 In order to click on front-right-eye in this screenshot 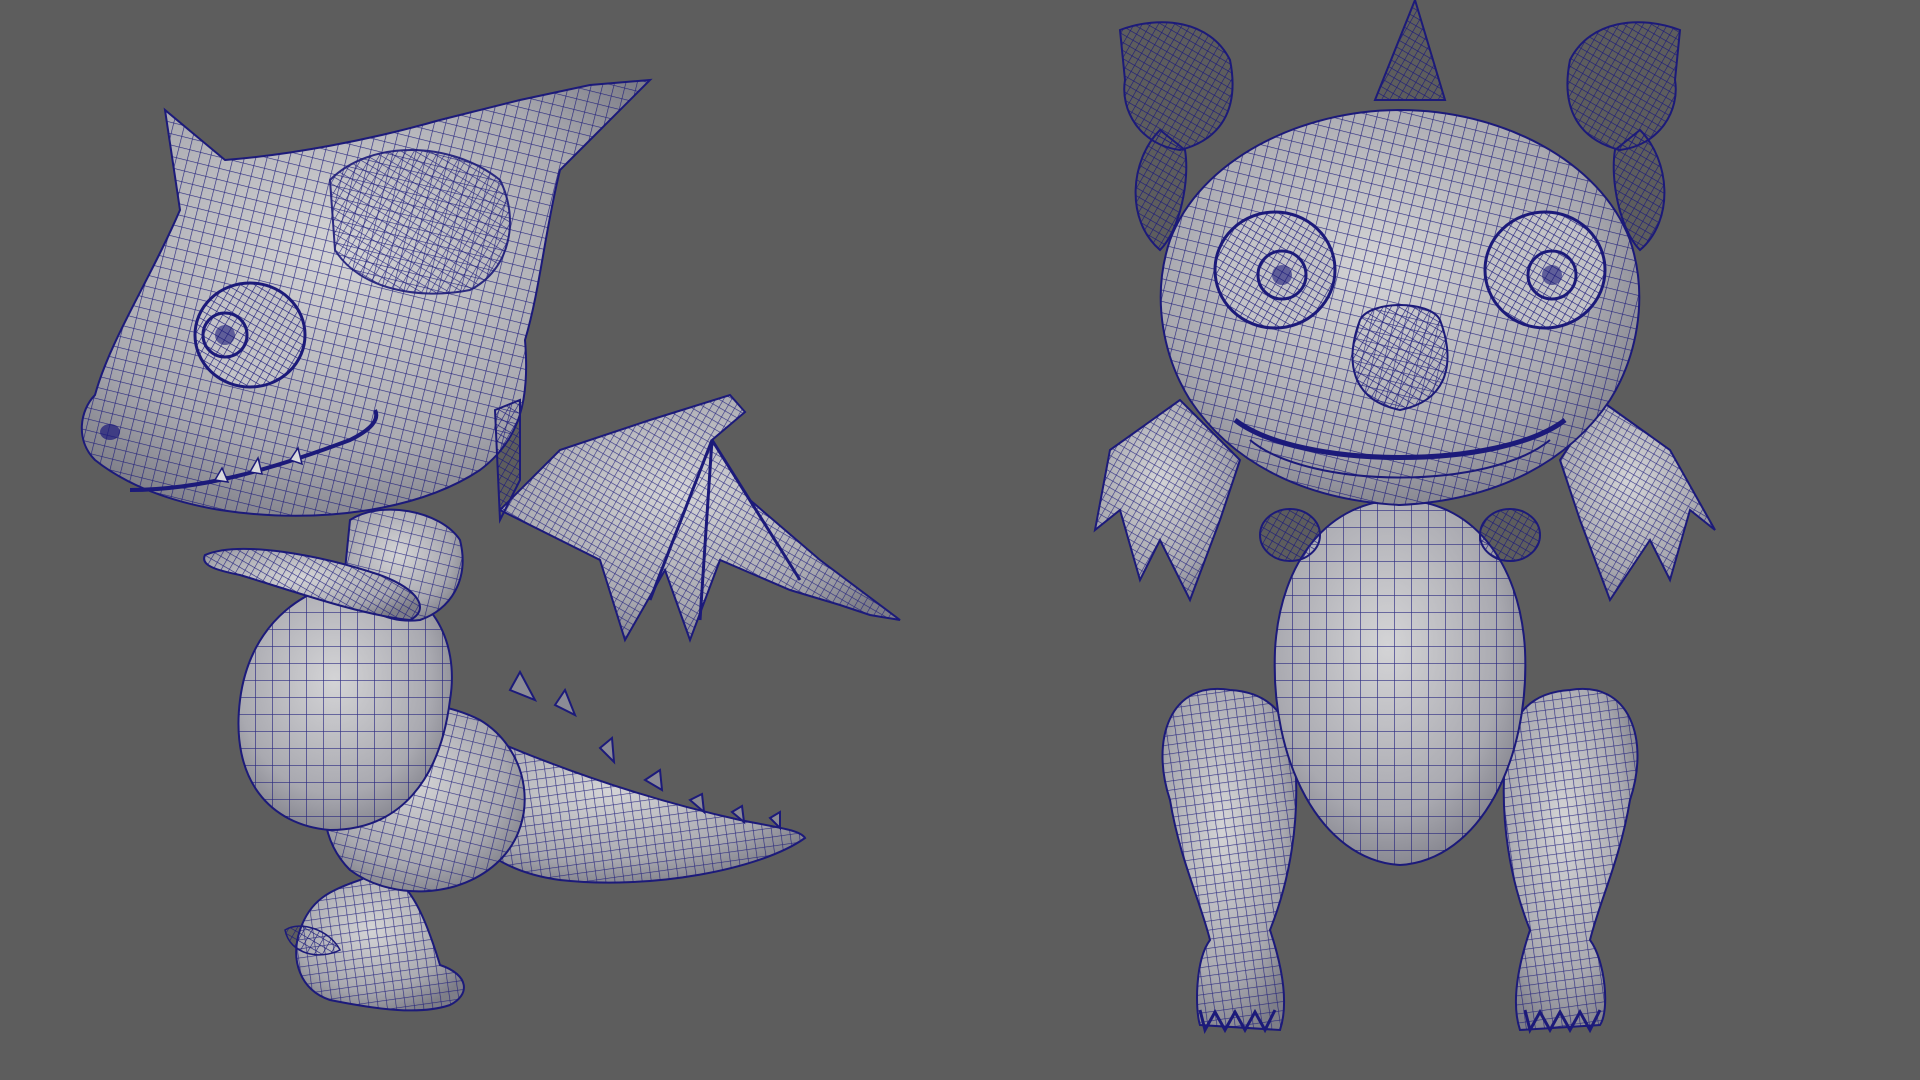, I will do `click(1545, 270)`.